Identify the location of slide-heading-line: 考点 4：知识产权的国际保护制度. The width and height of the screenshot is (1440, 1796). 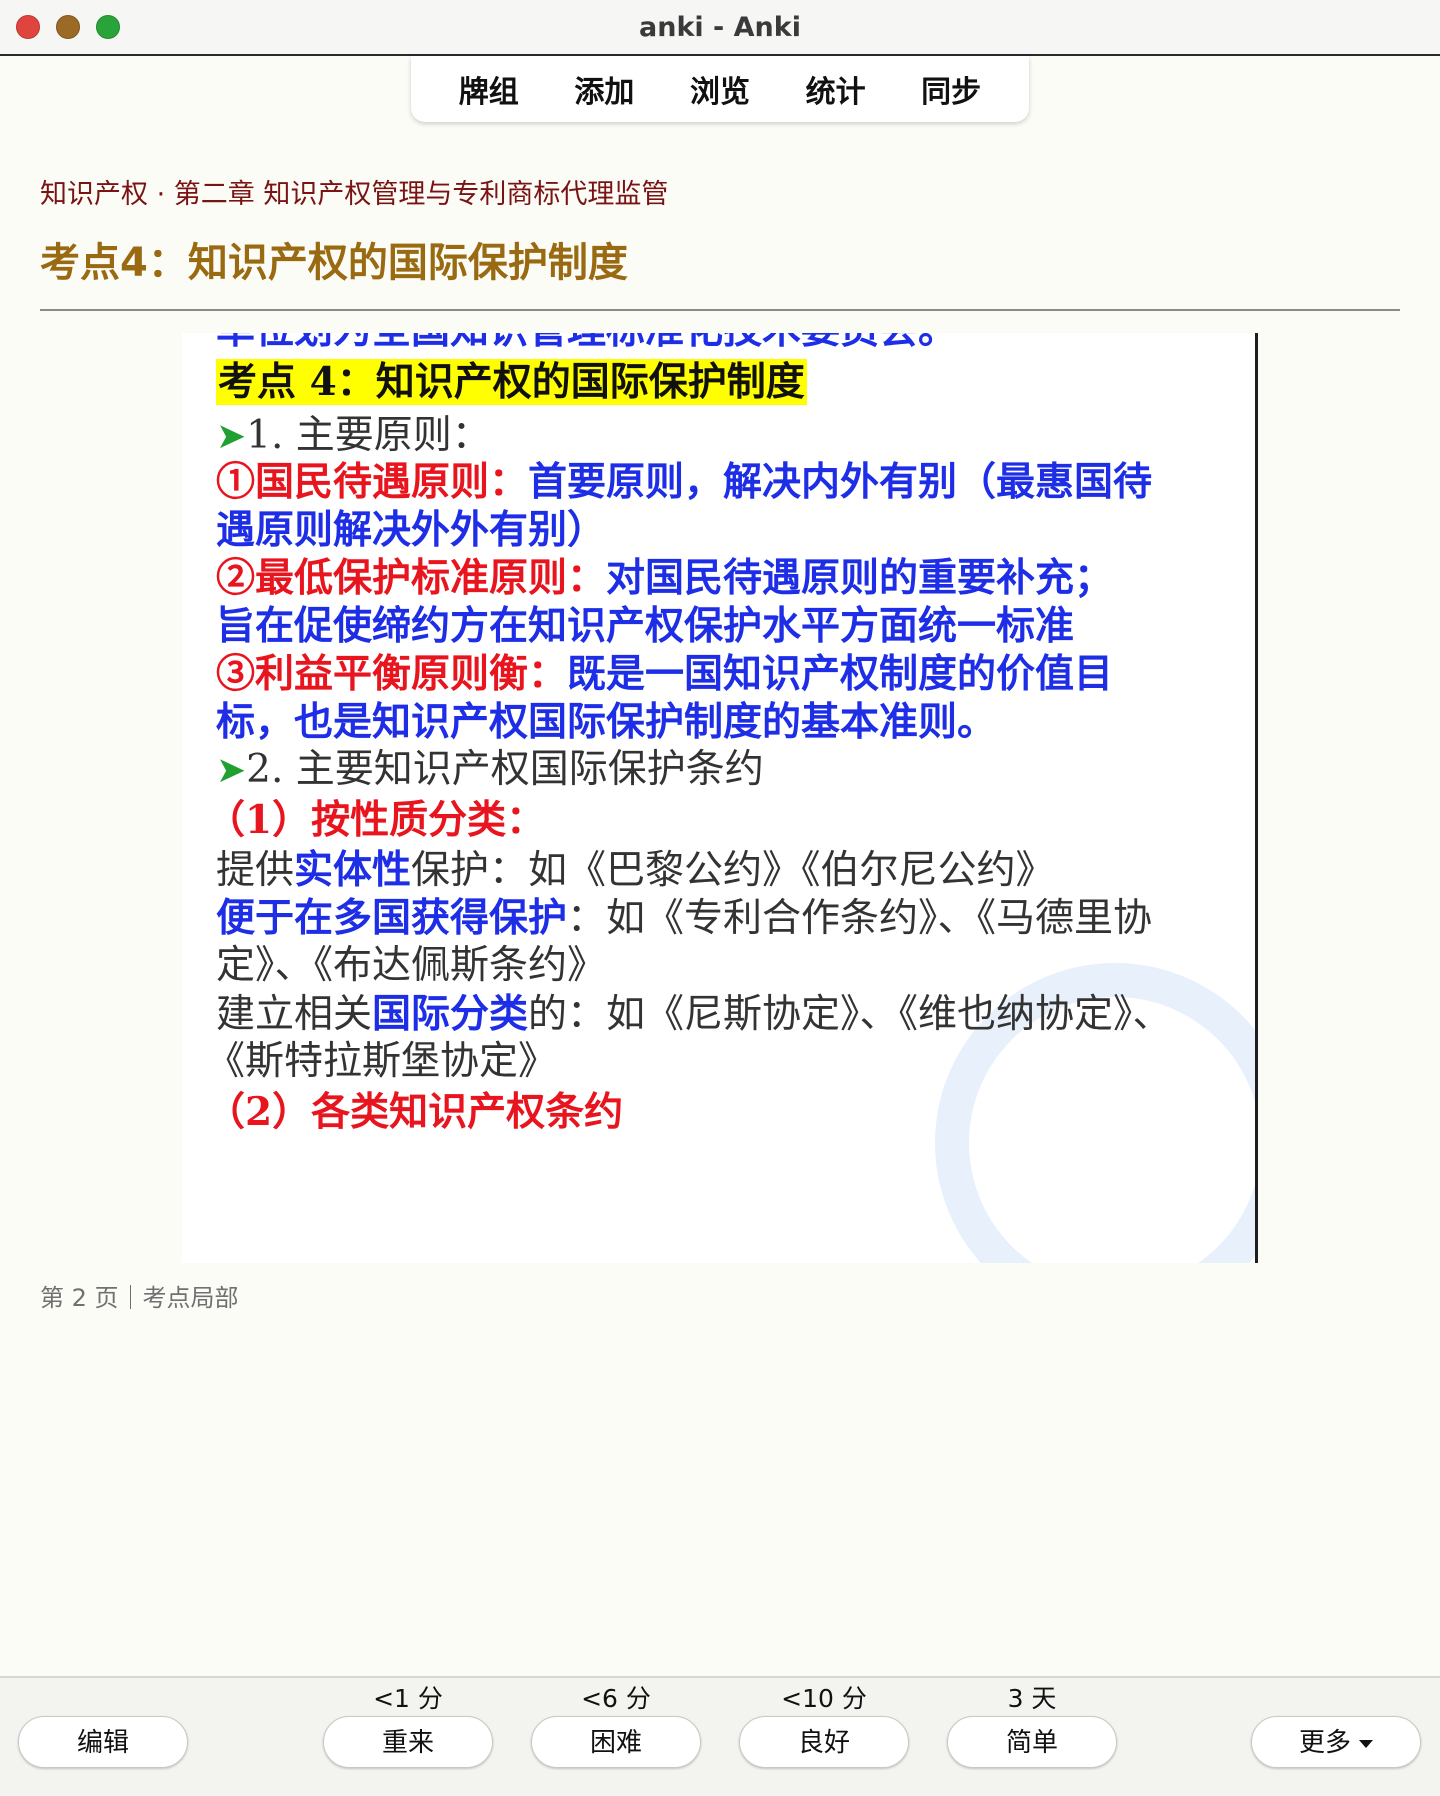
(511, 382).